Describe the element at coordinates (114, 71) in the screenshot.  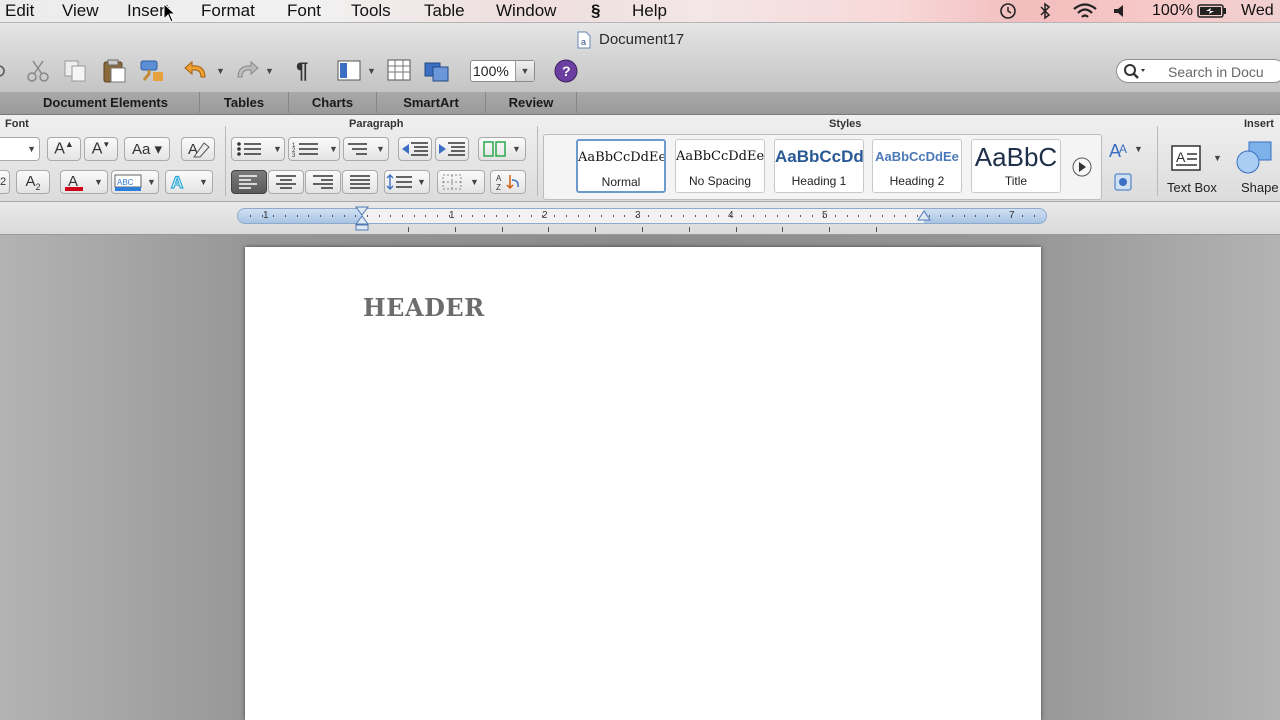
I see `paste-icon` at that location.